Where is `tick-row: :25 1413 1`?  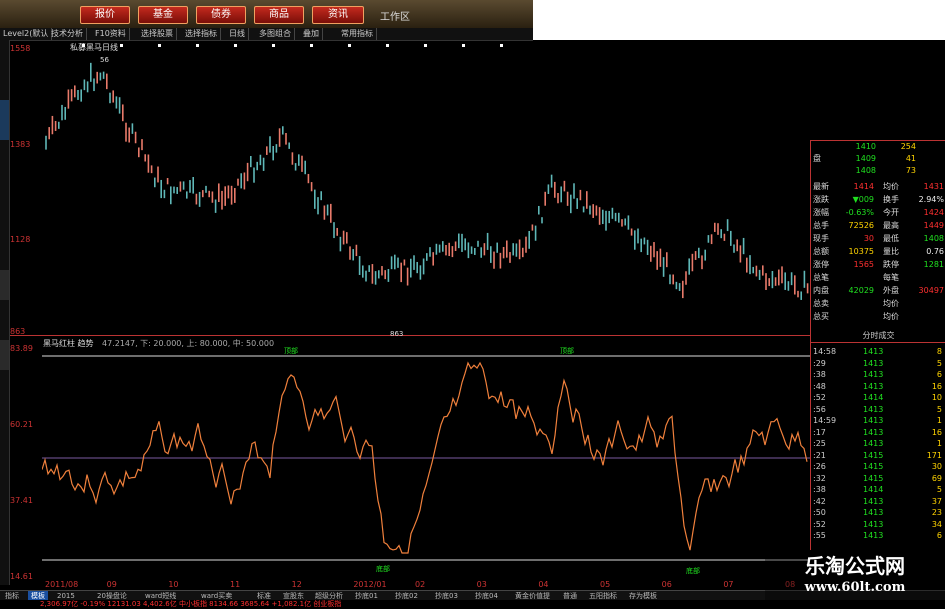 tick-row: :25 1413 1 is located at coordinates (878, 444).